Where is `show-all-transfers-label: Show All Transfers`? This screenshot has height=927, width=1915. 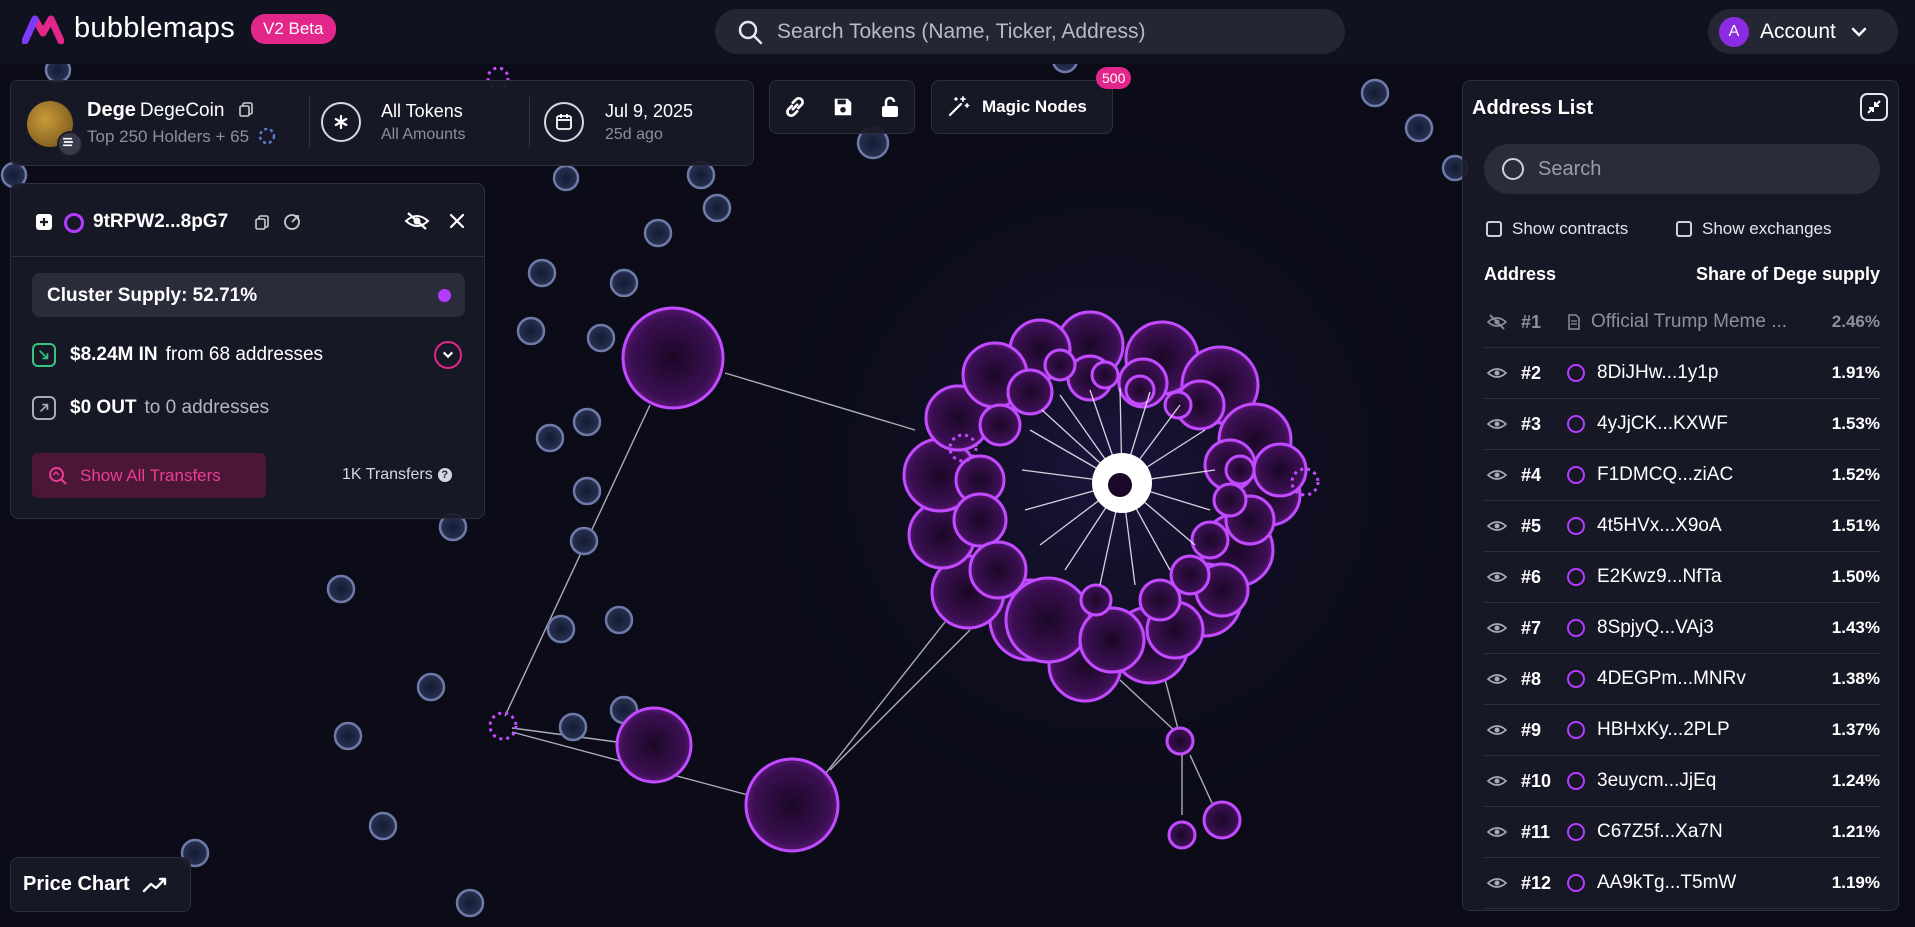 show-all-transfers-label: Show All Transfers is located at coordinates (150, 475).